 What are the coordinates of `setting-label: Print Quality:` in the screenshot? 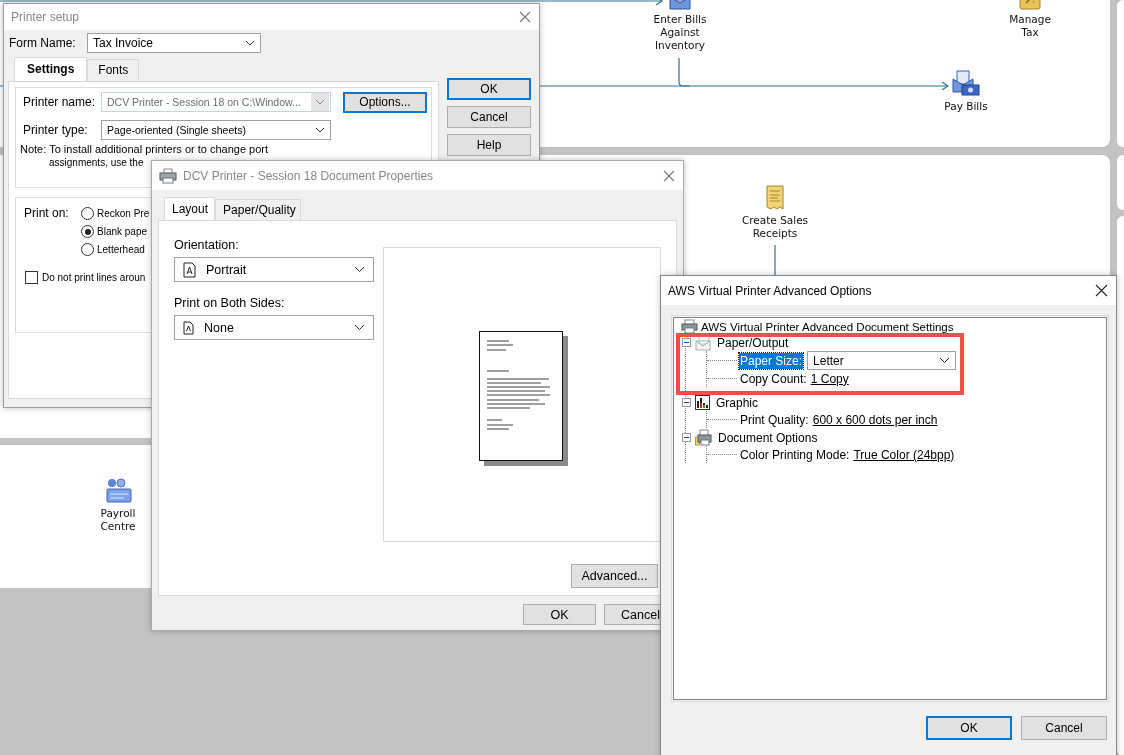 It's located at (774, 419).